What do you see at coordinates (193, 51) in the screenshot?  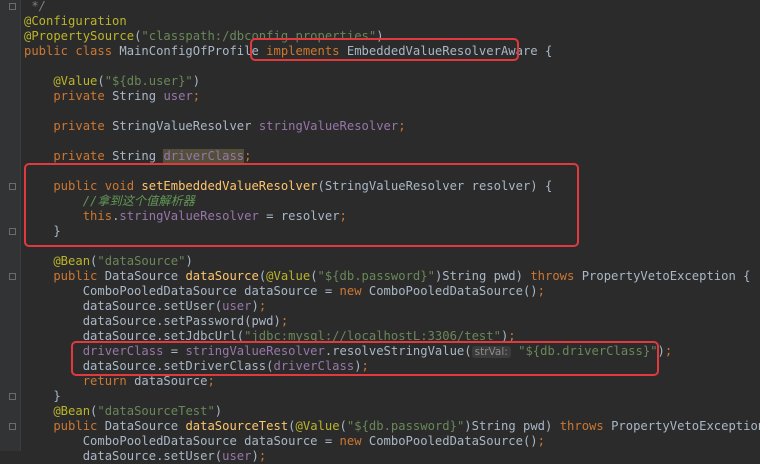 I see `code-token: MainConfigOfProfile` at bounding box center [193, 51].